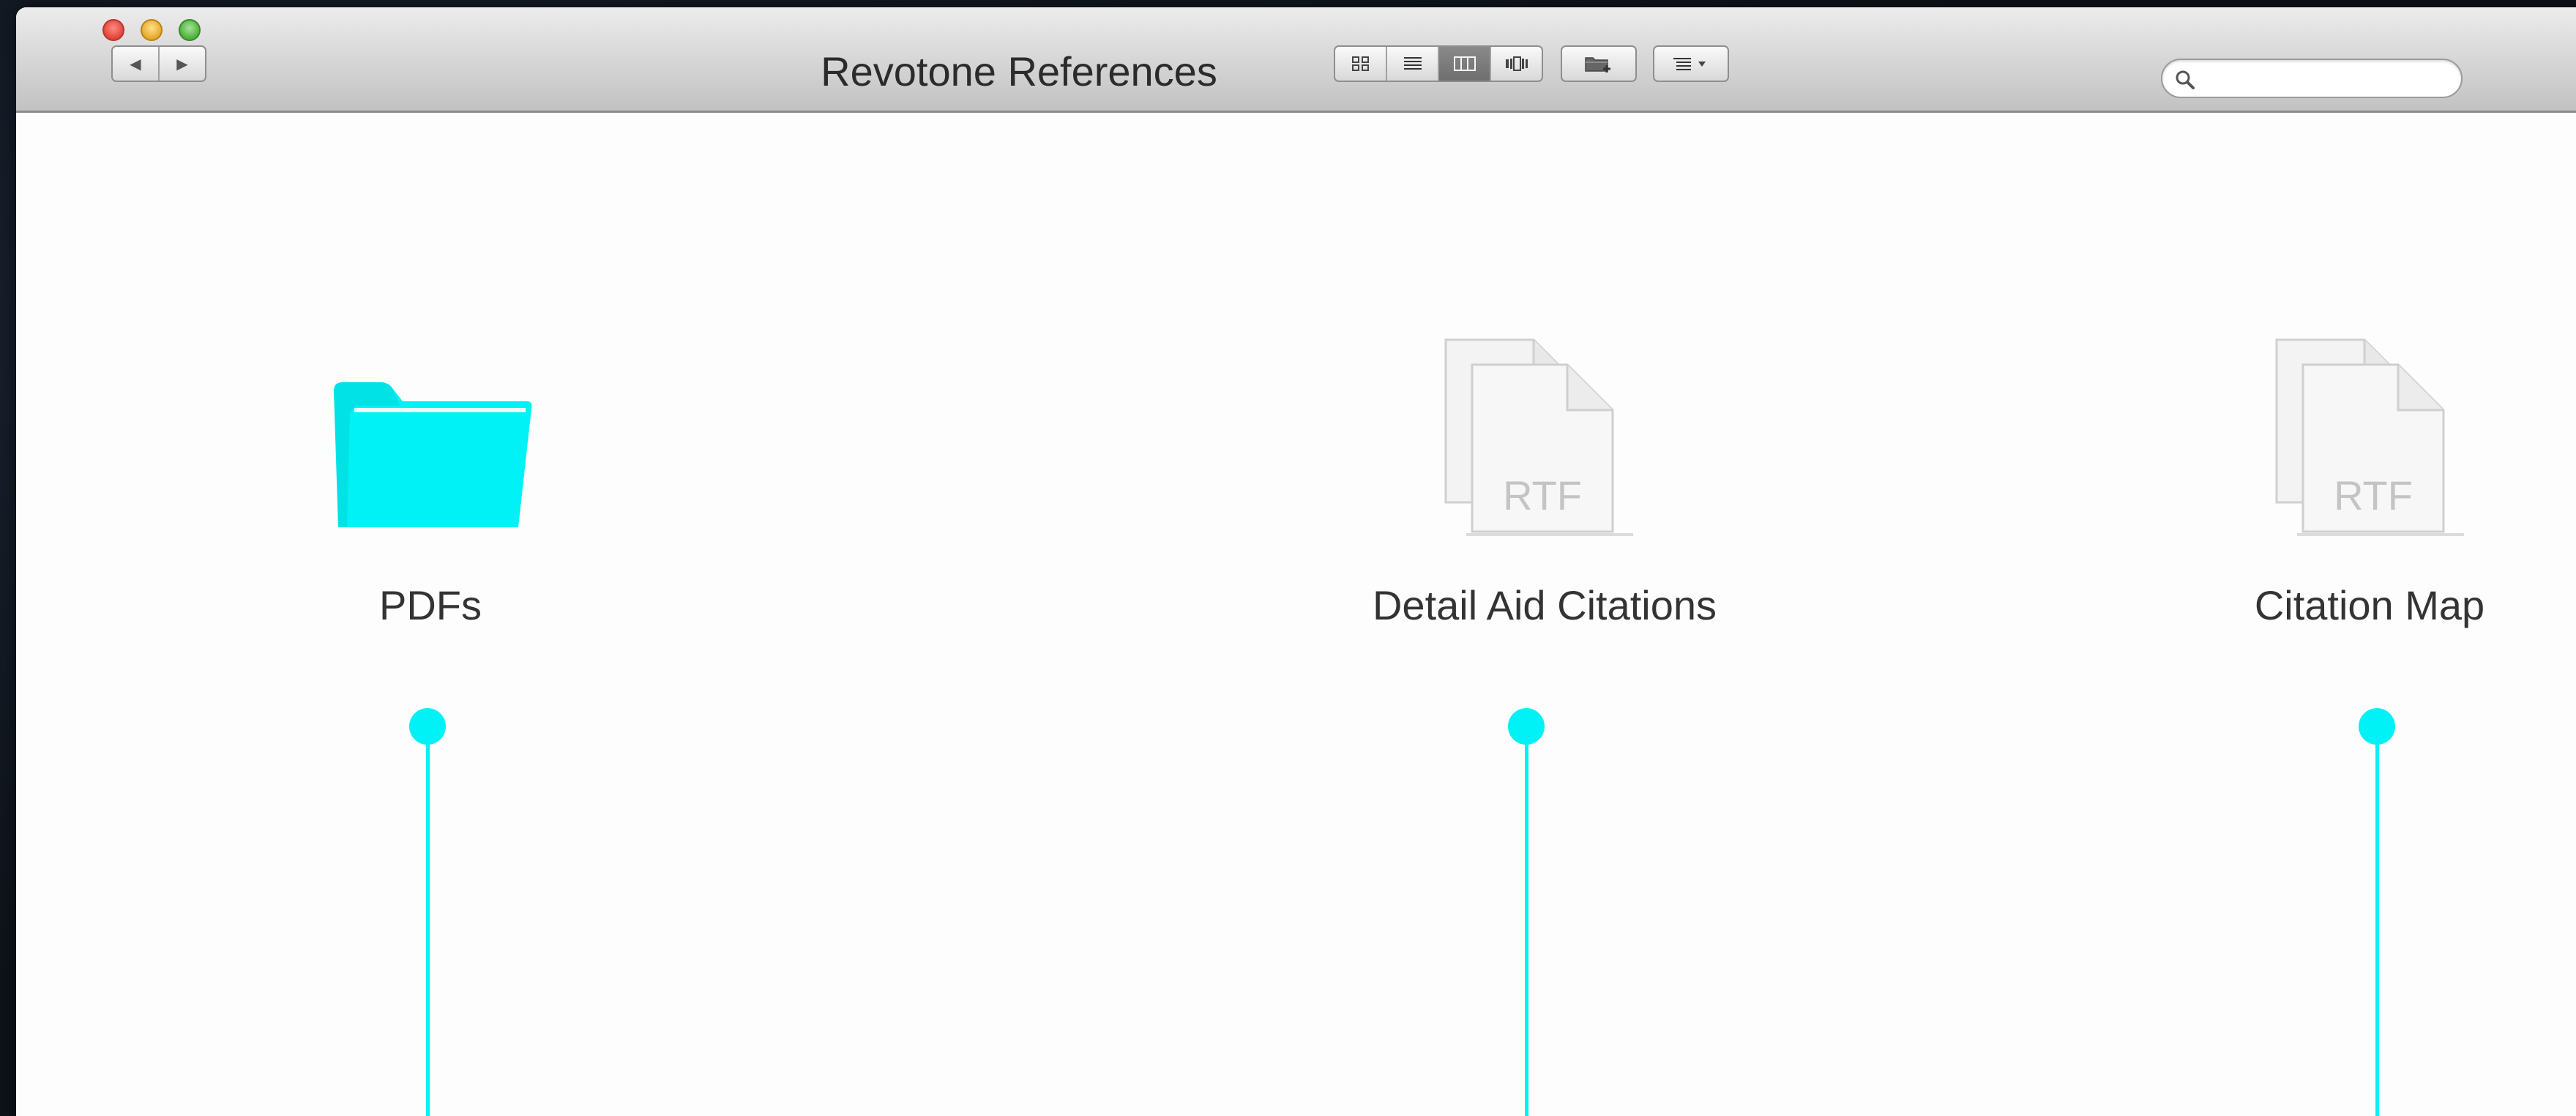 The image size is (2576, 1116). Describe the element at coordinates (2185, 79) in the screenshot. I see `search-icon` at that location.